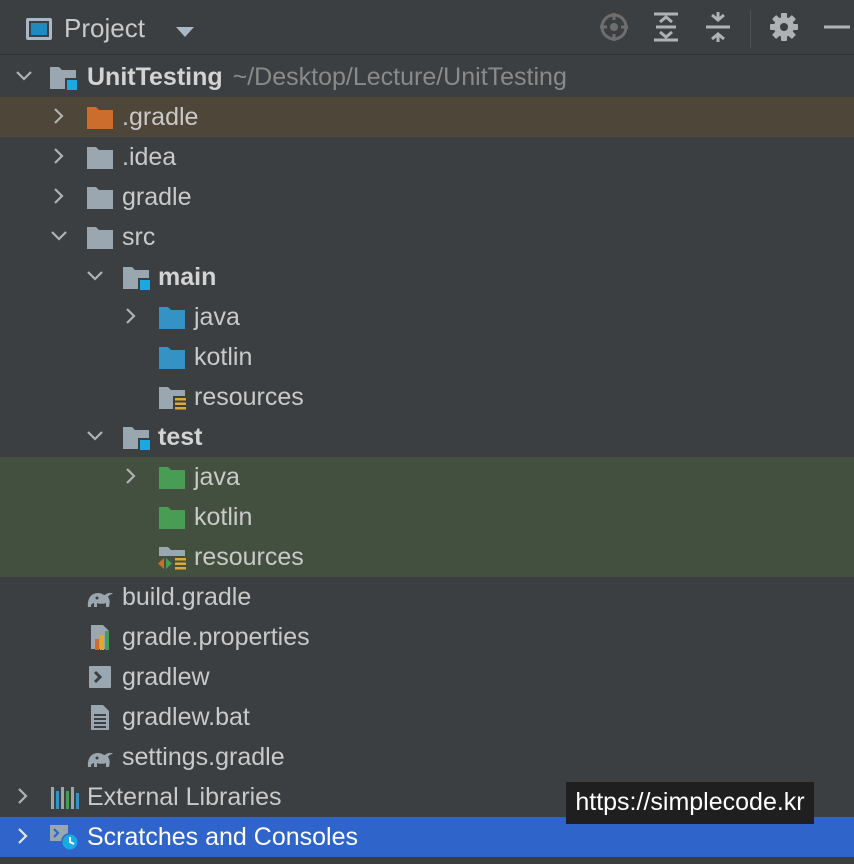  What do you see at coordinates (718, 27) in the screenshot?
I see `collapse-all-icon` at bounding box center [718, 27].